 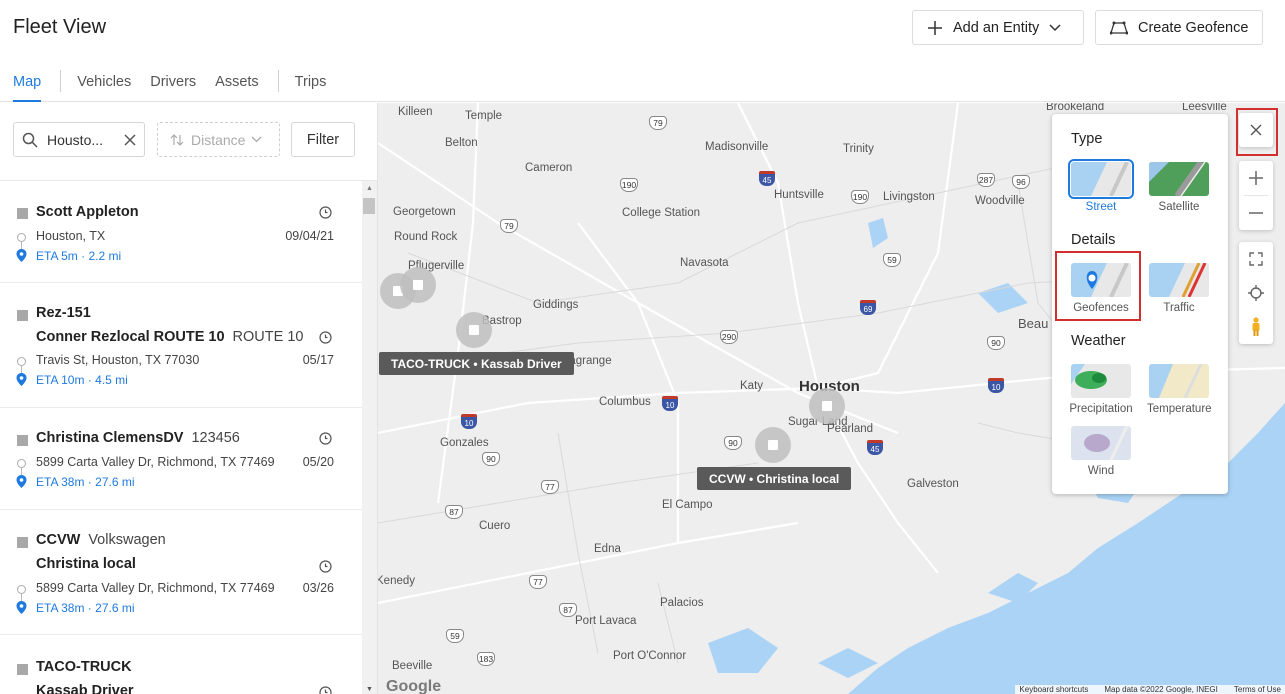 I want to click on create-geofence-button: Create Geofence, so click(x=1179, y=27).